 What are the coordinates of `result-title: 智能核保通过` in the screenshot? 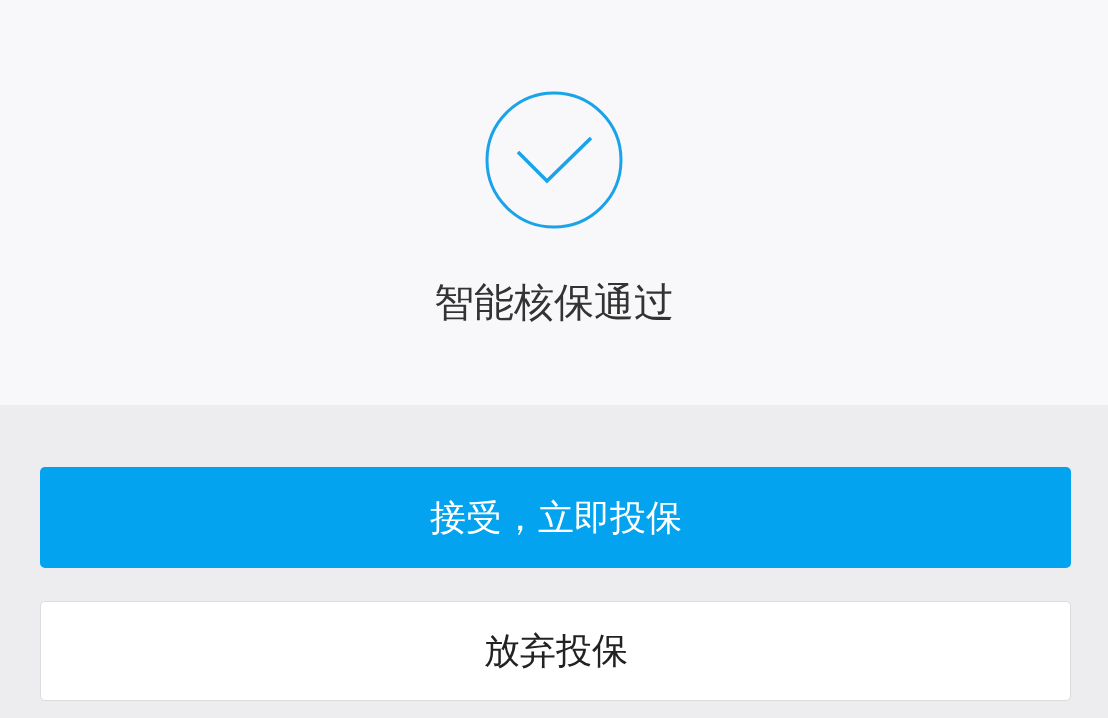 It's located at (554, 302).